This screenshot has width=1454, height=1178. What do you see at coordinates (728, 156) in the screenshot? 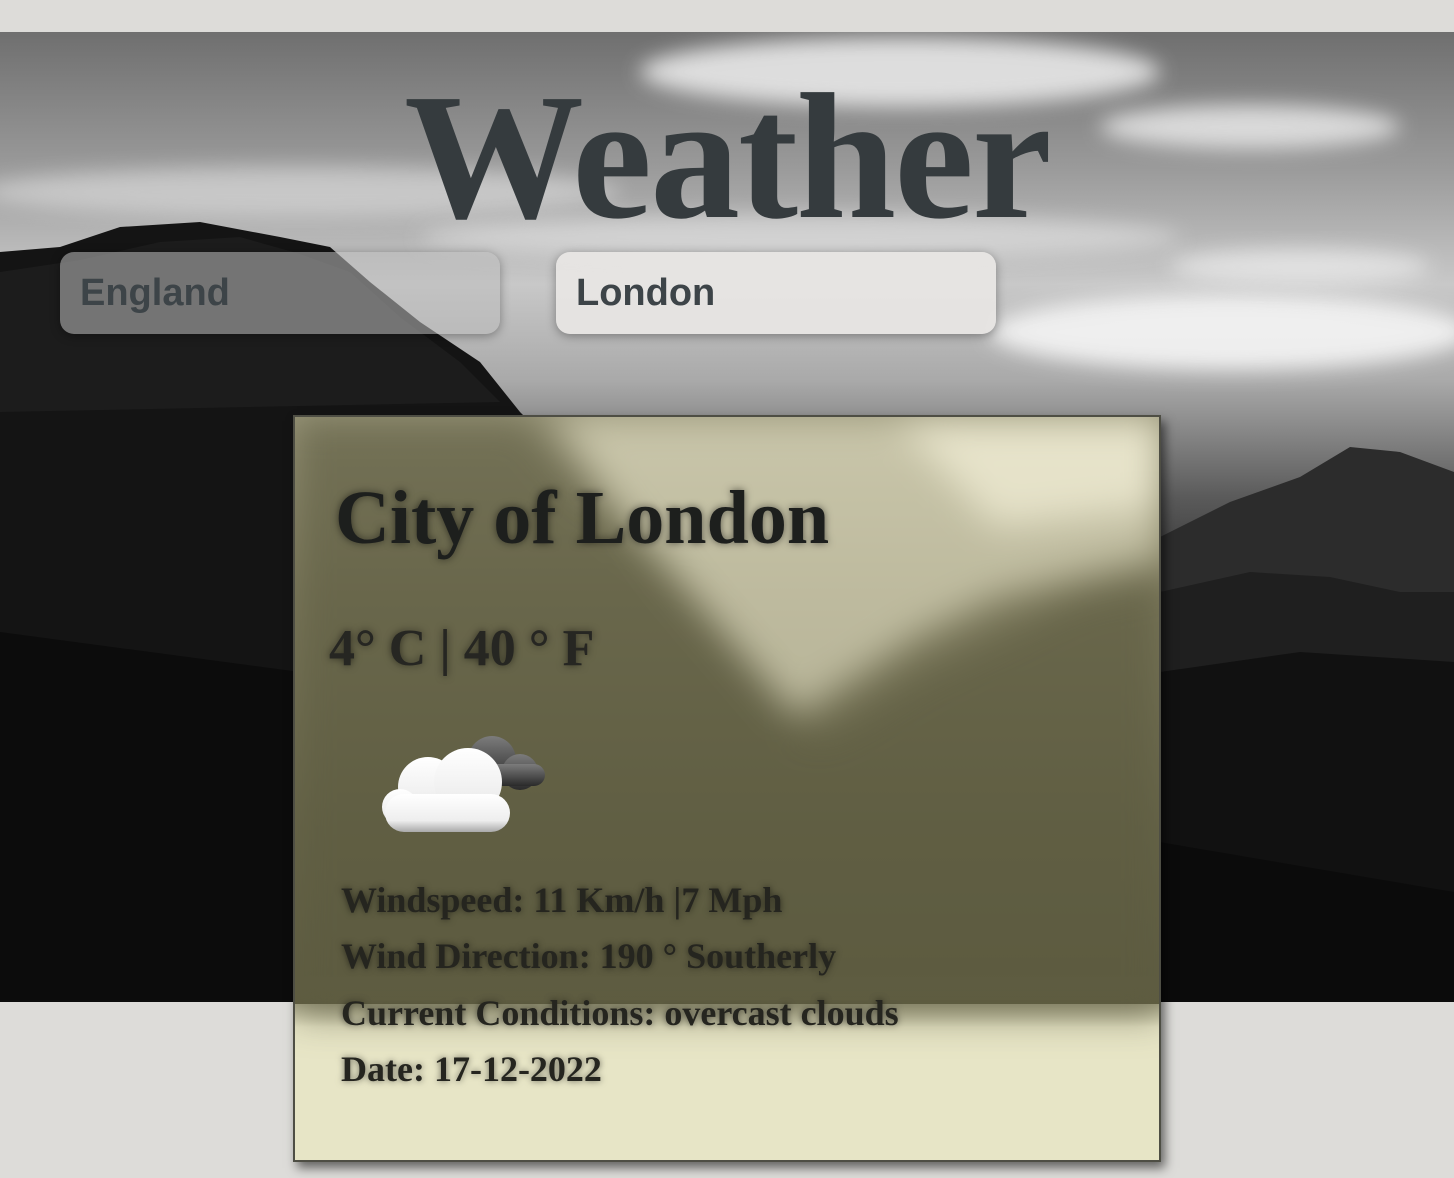
I see `page-title: Weather` at bounding box center [728, 156].